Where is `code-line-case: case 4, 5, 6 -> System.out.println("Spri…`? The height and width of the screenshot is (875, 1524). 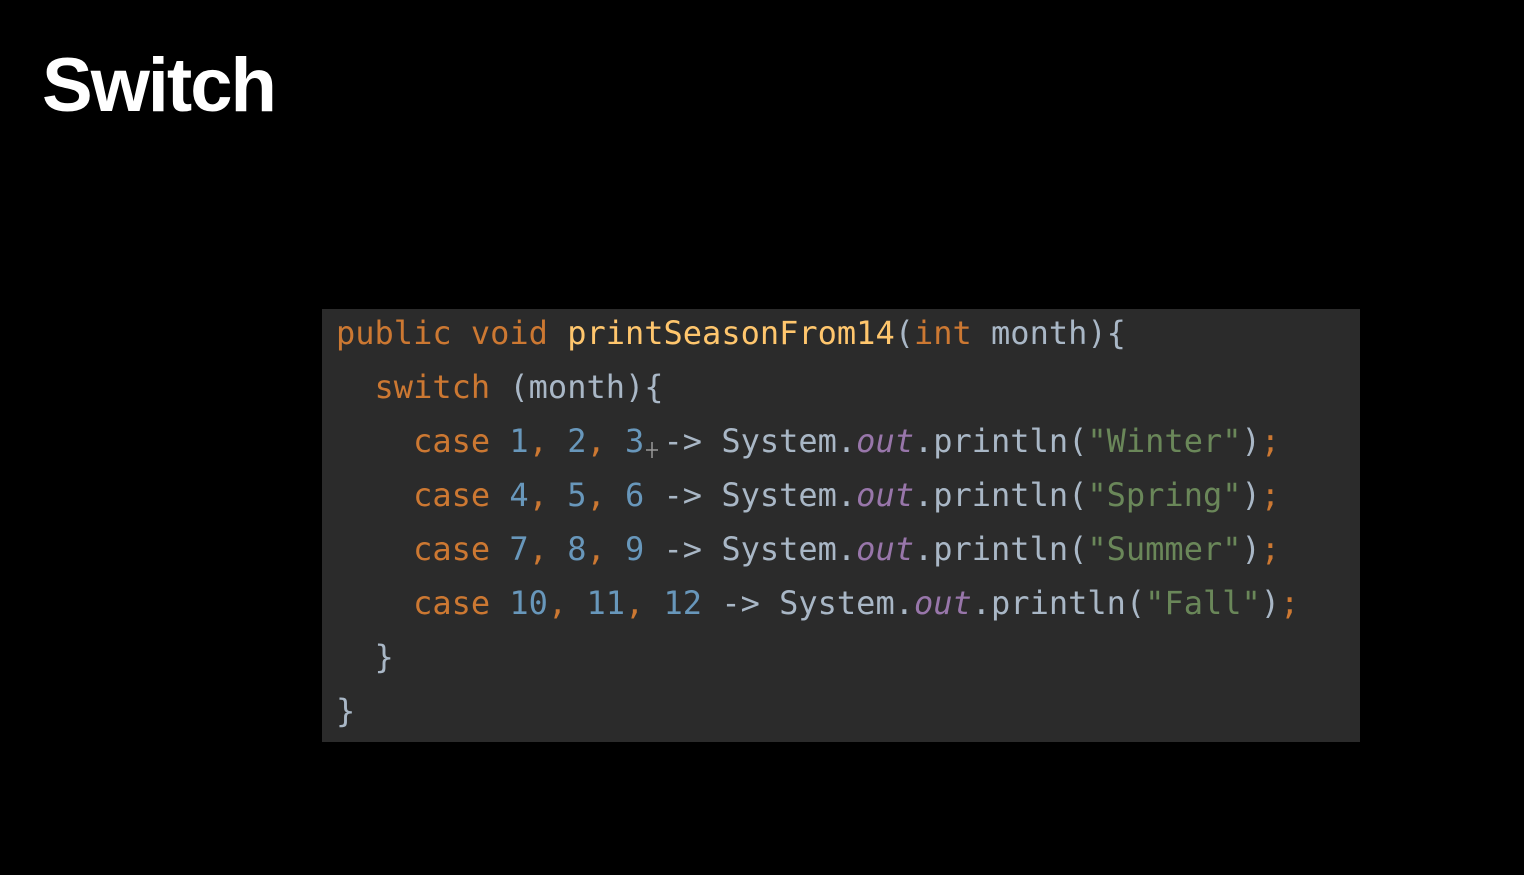 code-line-case: case 4, 5, 6 -> System.out.println("Spri… is located at coordinates (808, 495).